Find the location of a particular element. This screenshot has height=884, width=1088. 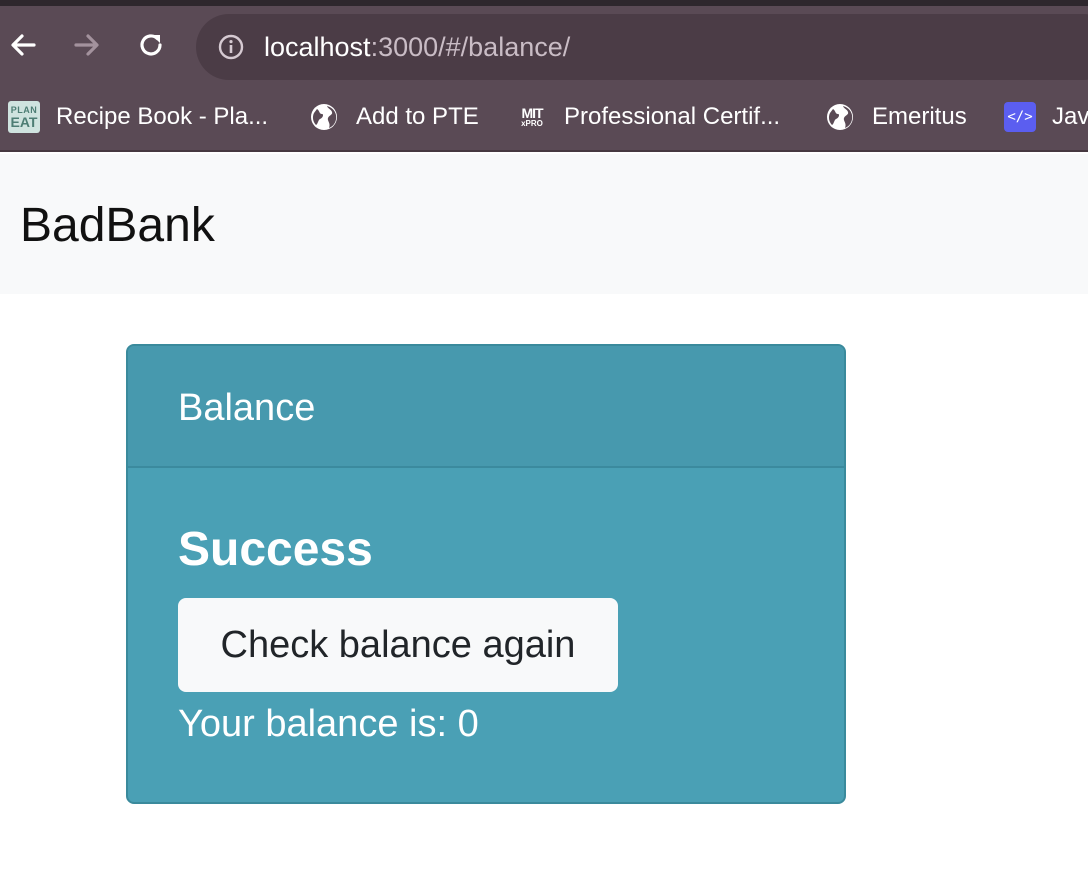

browser-toolbar: localhost:3000/#/balance/ is located at coordinates (544, 46).